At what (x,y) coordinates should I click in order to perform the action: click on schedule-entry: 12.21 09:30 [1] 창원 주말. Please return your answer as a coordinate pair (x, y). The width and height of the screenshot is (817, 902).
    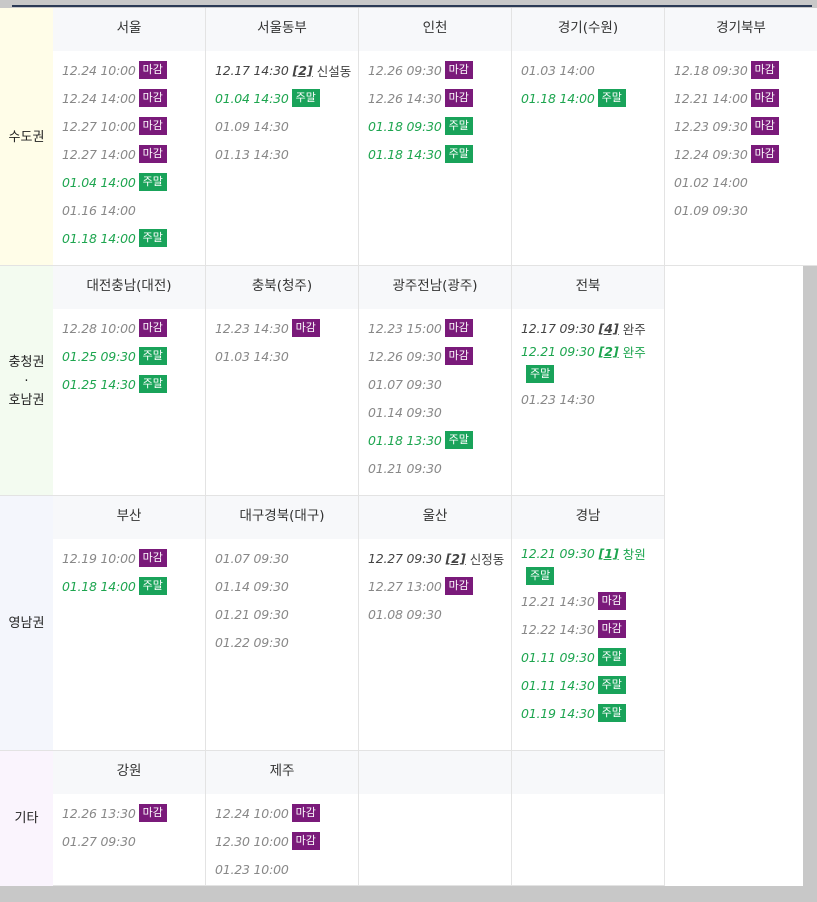
    Looking at the image, I should click on (592, 565).